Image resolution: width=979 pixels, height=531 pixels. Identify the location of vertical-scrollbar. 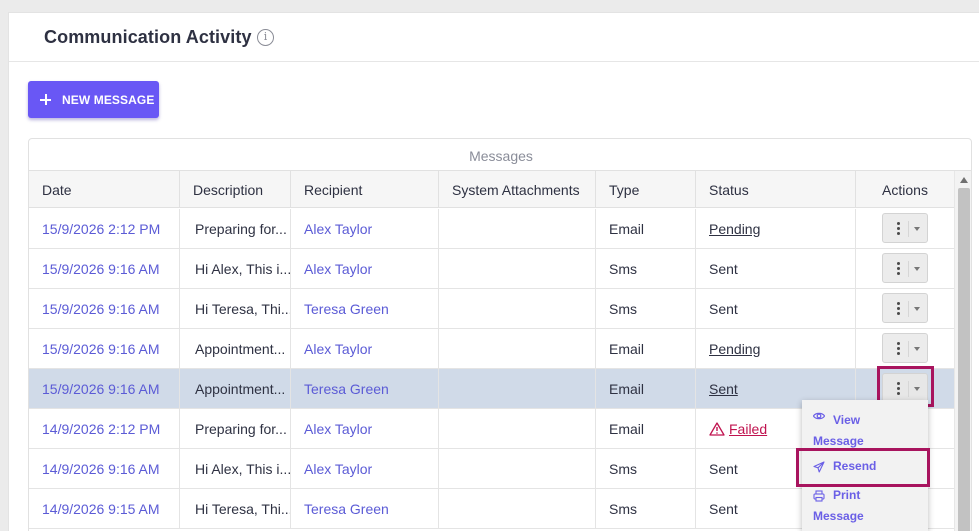
(962, 351).